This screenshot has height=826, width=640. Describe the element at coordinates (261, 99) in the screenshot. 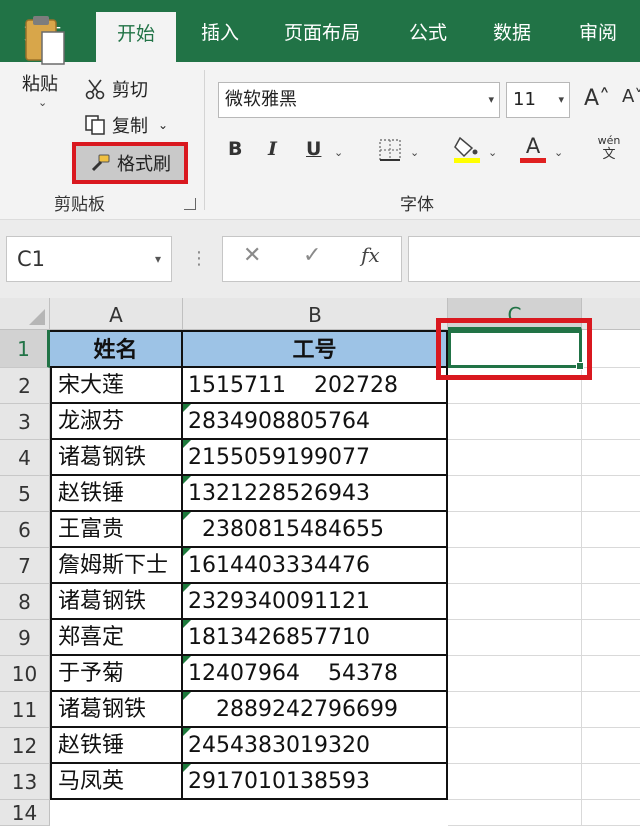

I see `font-name-value: 微软雅黑` at that location.